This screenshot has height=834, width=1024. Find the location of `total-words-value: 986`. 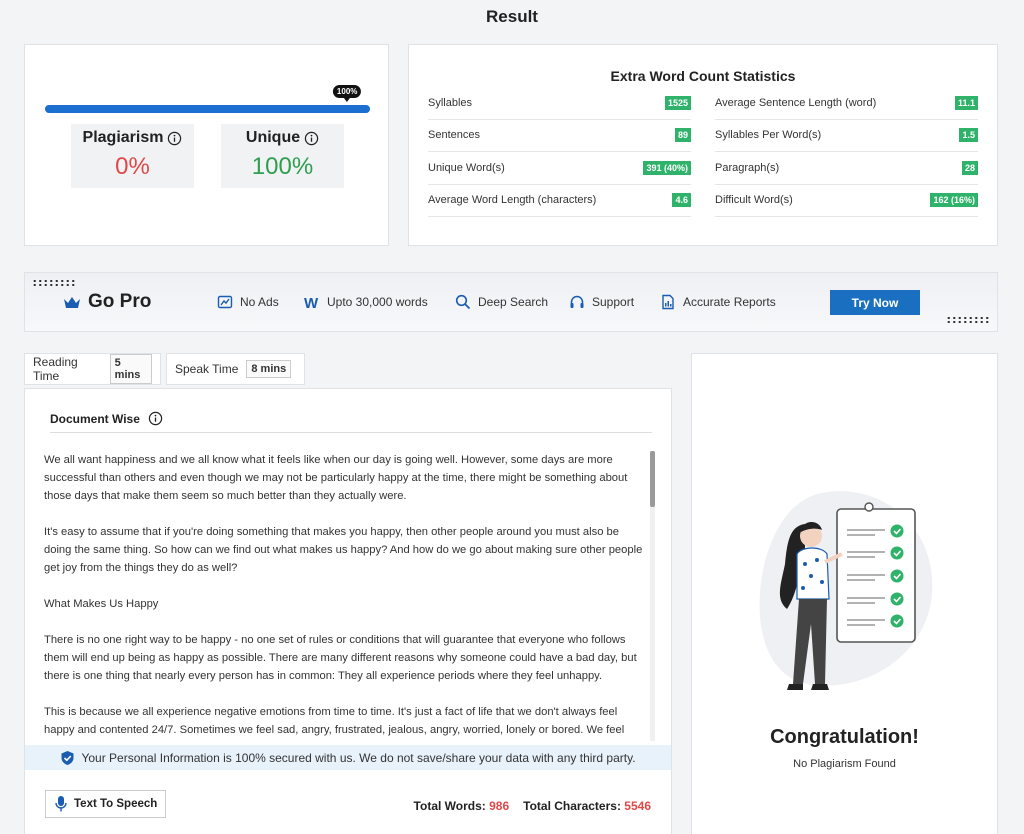

total-words-value: 986 is located at coordinates (499, 806).